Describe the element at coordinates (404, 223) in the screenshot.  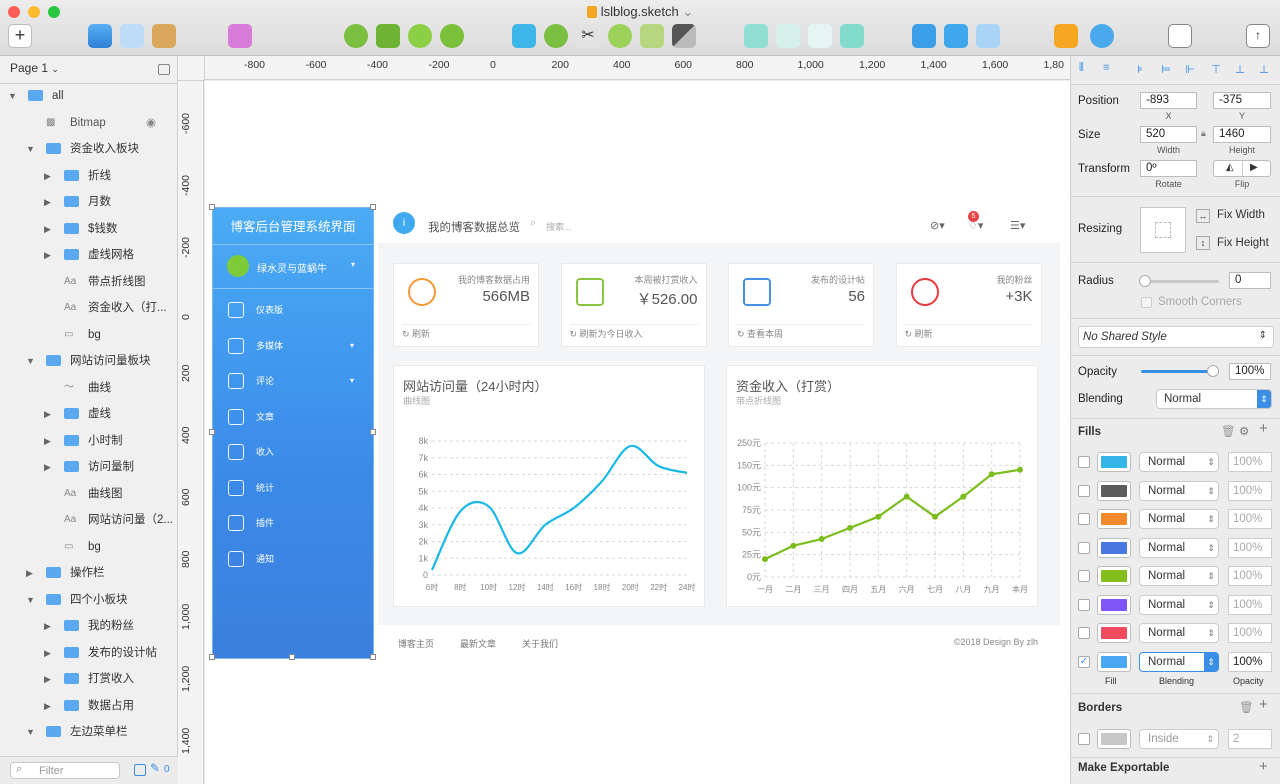
I see `info-icon: i` at that location.